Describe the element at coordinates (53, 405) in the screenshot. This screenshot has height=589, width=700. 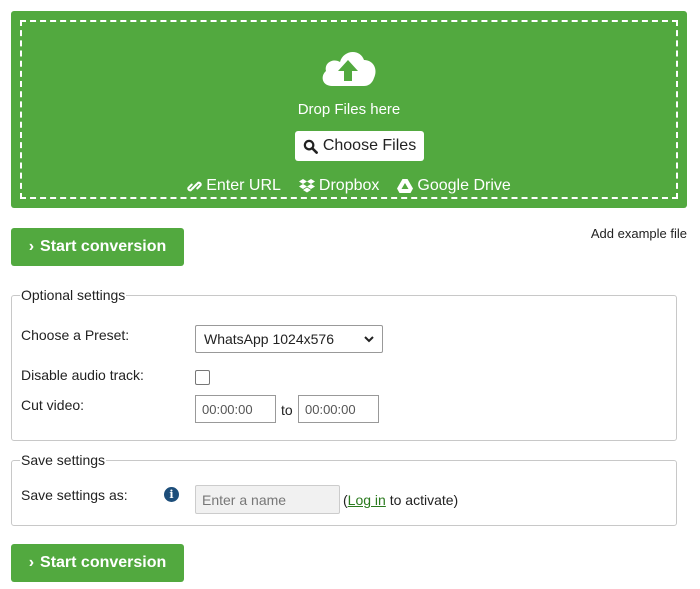
I see `cut-video-label: Cut video:` at that location.